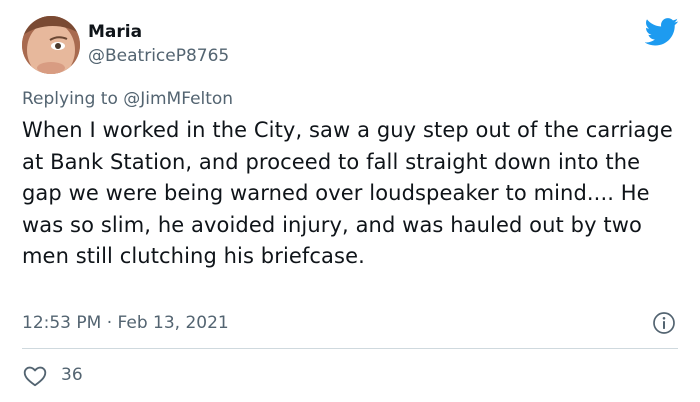 Image resolution: width=700 pixels, height=402 pixels. What do you see at coordinates (158, 56) in the screenshot?
I see `author-handle: @BeatriceP8765` at bounding box center [158, 56].